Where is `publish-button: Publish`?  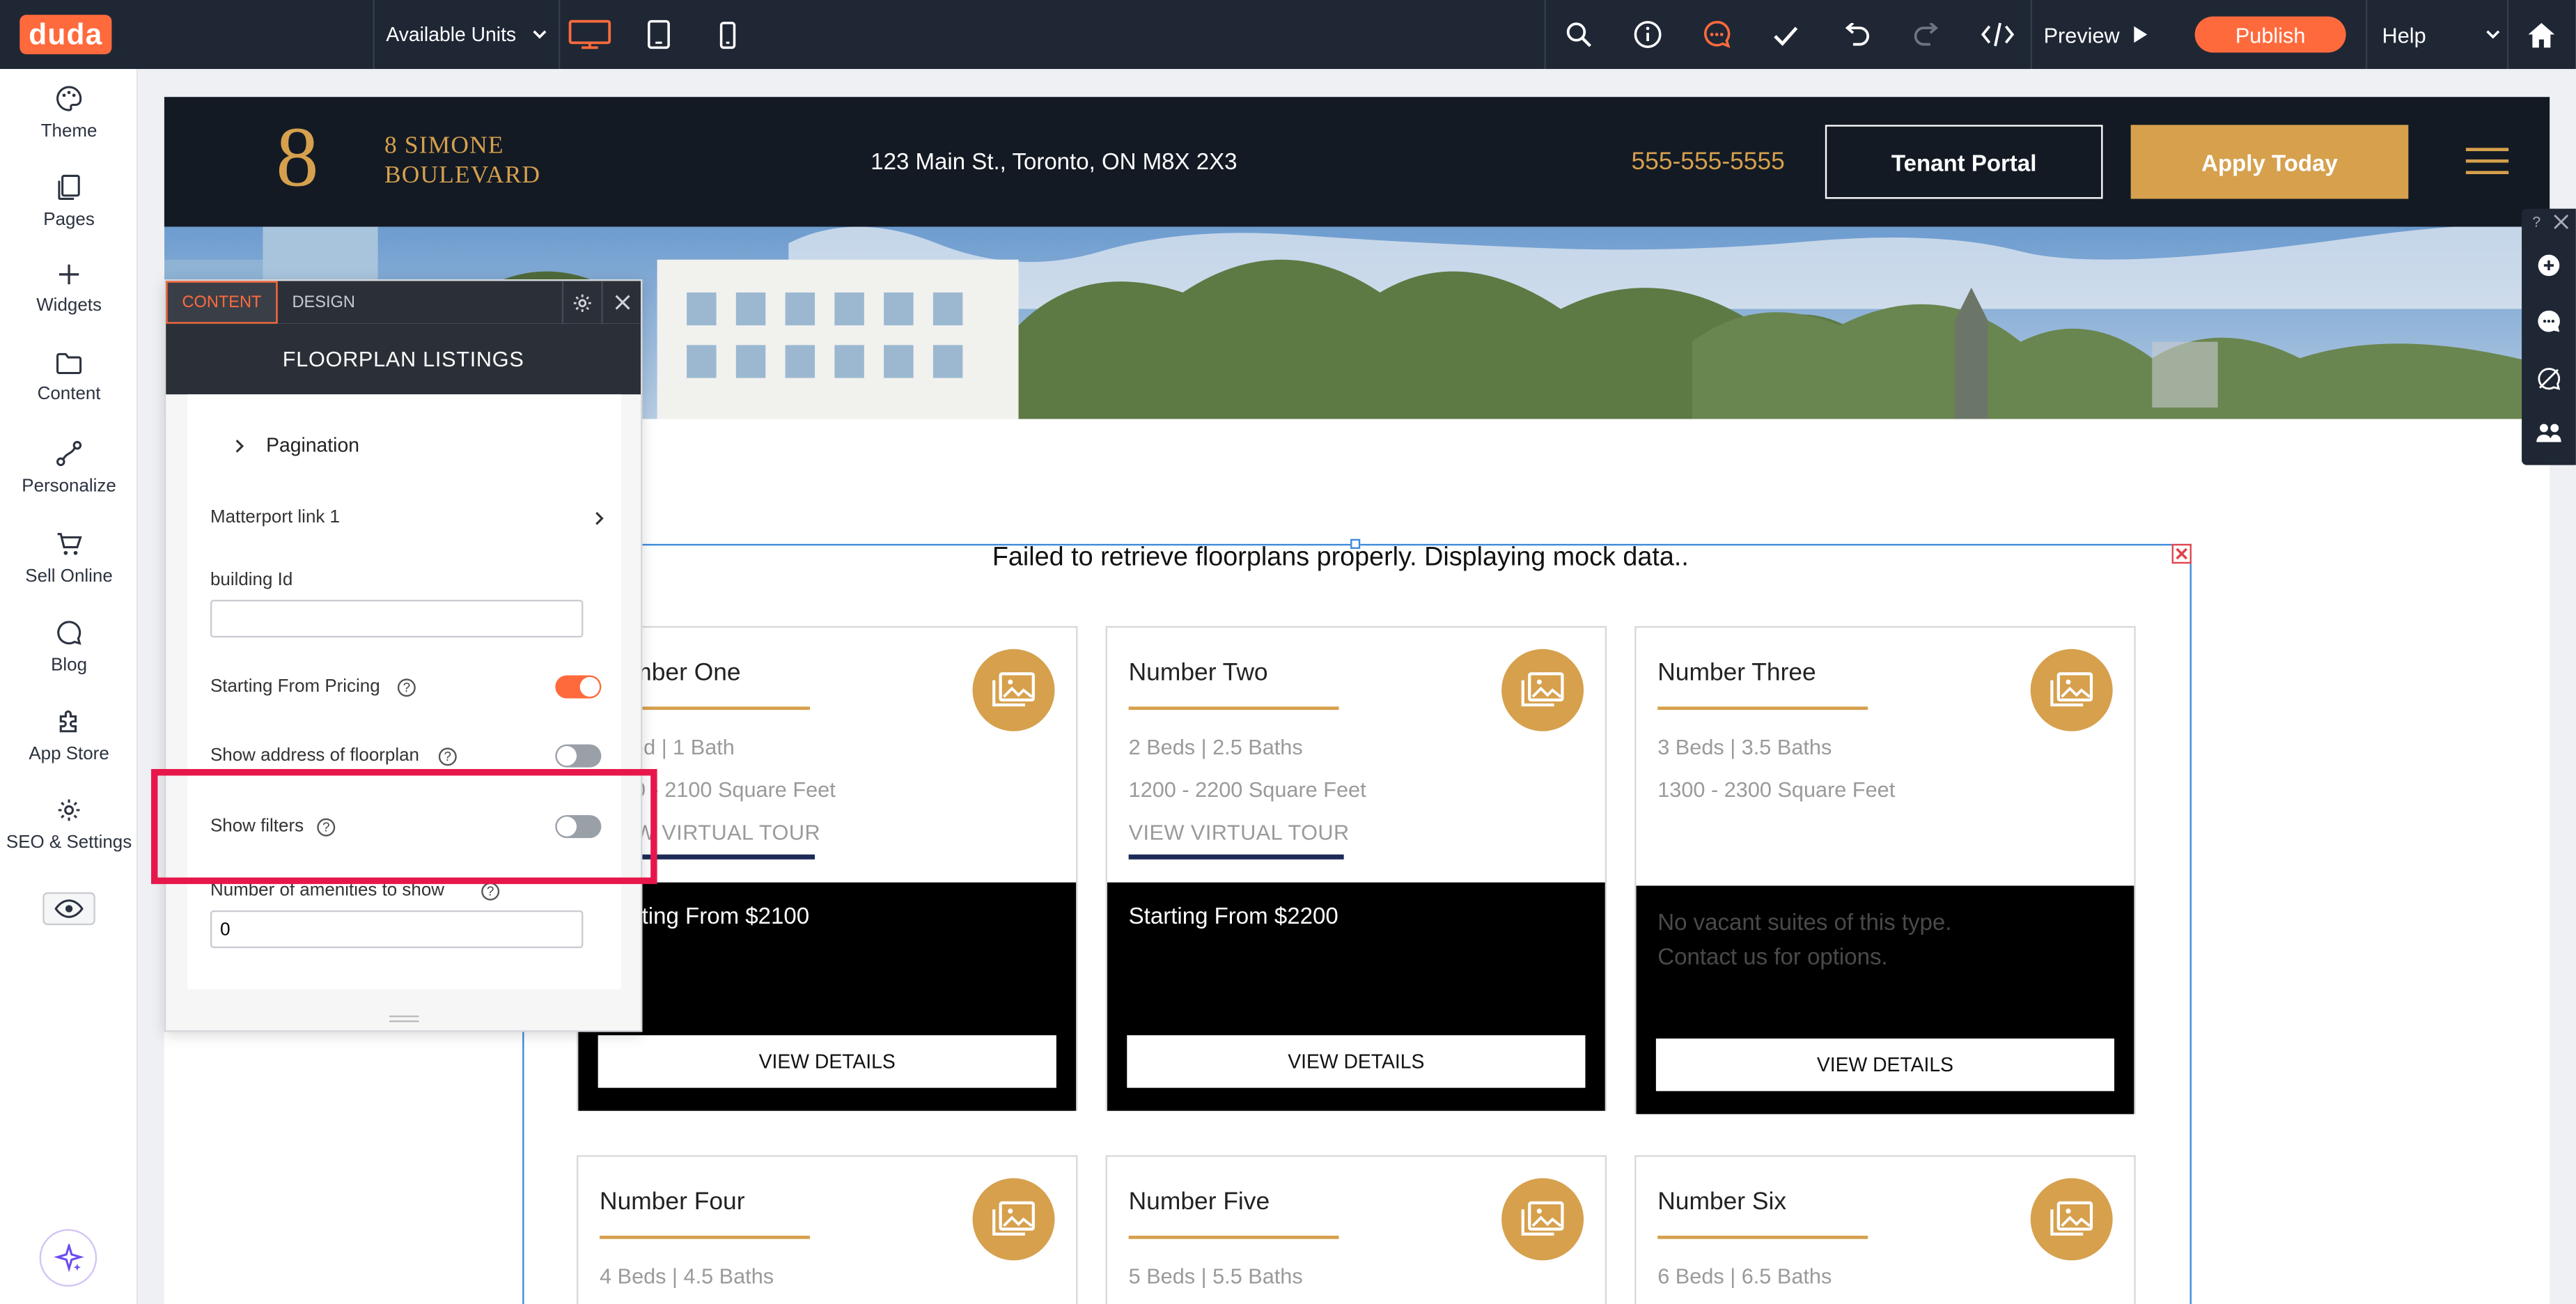
publish-button: Publish is located at coordinates (2270, 34).